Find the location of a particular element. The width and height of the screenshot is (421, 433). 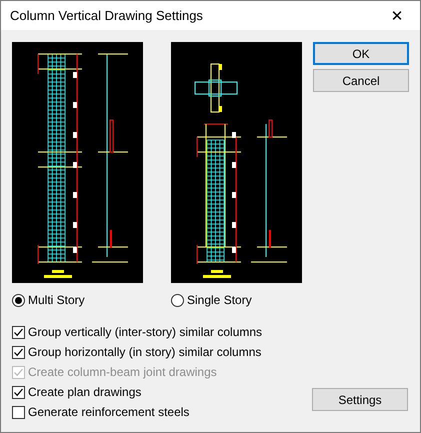

checkbox-label: Generate reinforcement steels is located at coordinates (109, 412).